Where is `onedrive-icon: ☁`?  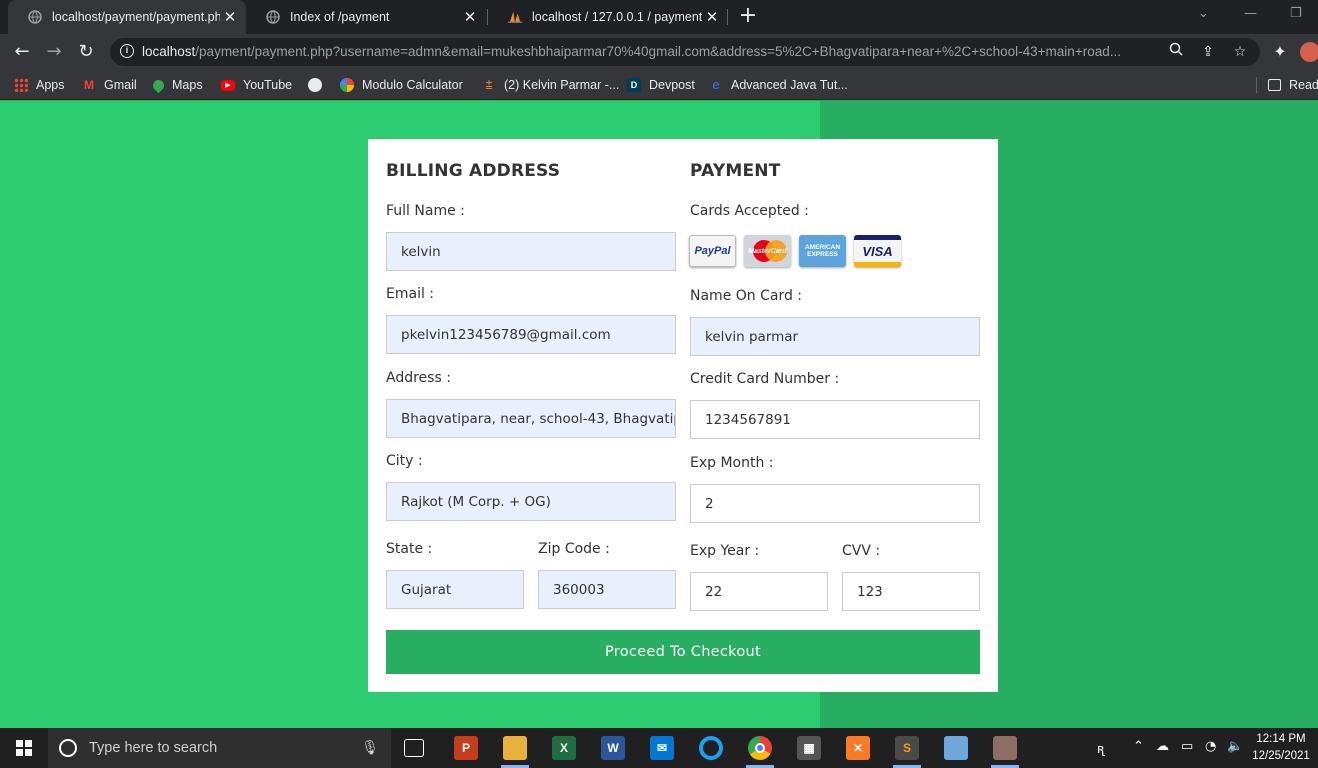
onedrive-icon: ☁ is located at coordinates (1162, 746).